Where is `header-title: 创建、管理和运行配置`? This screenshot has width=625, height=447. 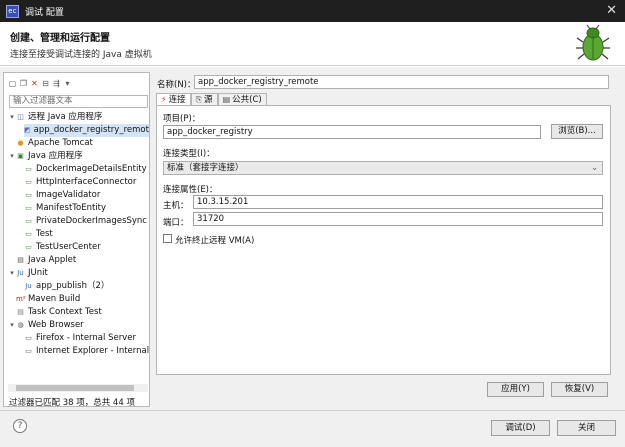 header-title: 创建、管理和运行配置 is located at coordinates (60, 38).